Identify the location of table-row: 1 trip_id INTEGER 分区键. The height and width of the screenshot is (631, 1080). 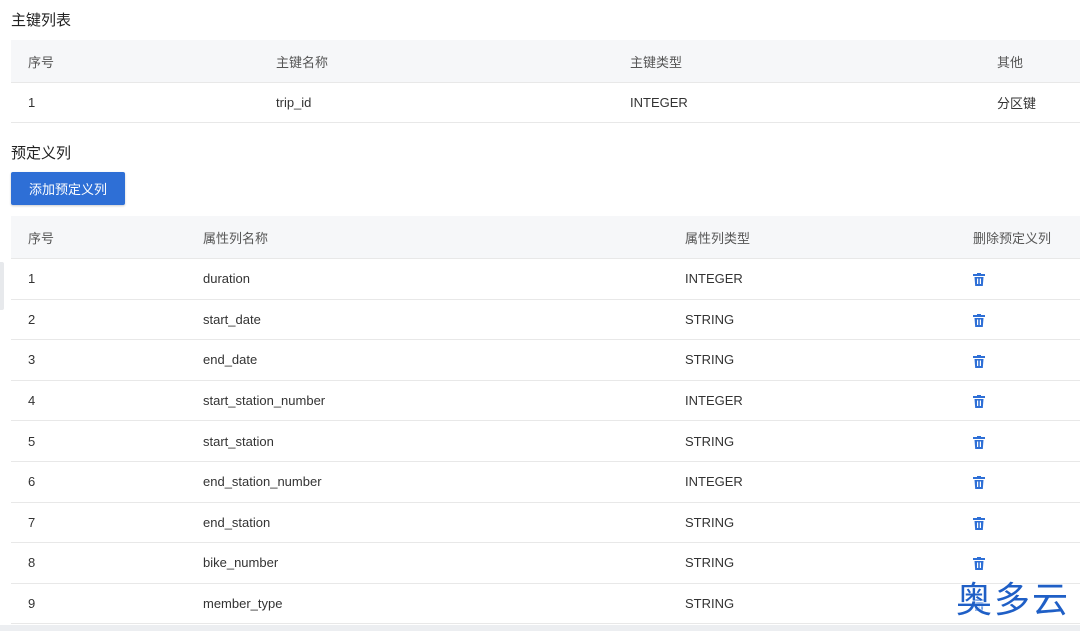
(545, 102).